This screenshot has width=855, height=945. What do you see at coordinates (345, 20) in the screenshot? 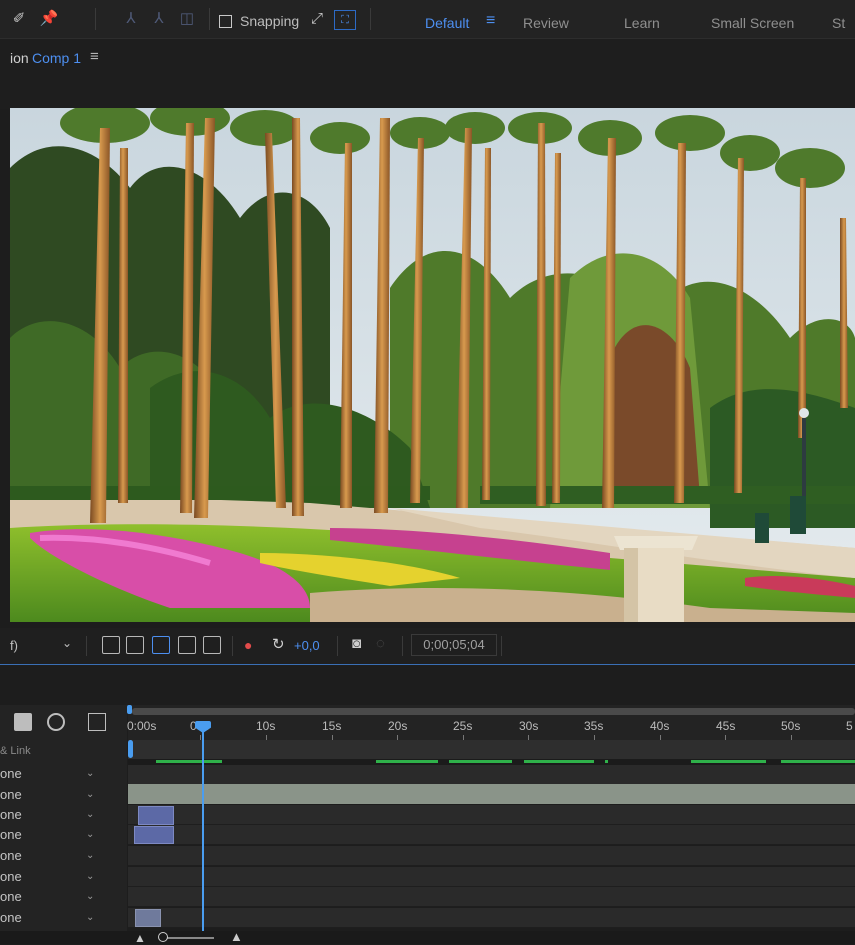
I see `snapping-feature-icon: ⛶` at bounding box center [345, 20].